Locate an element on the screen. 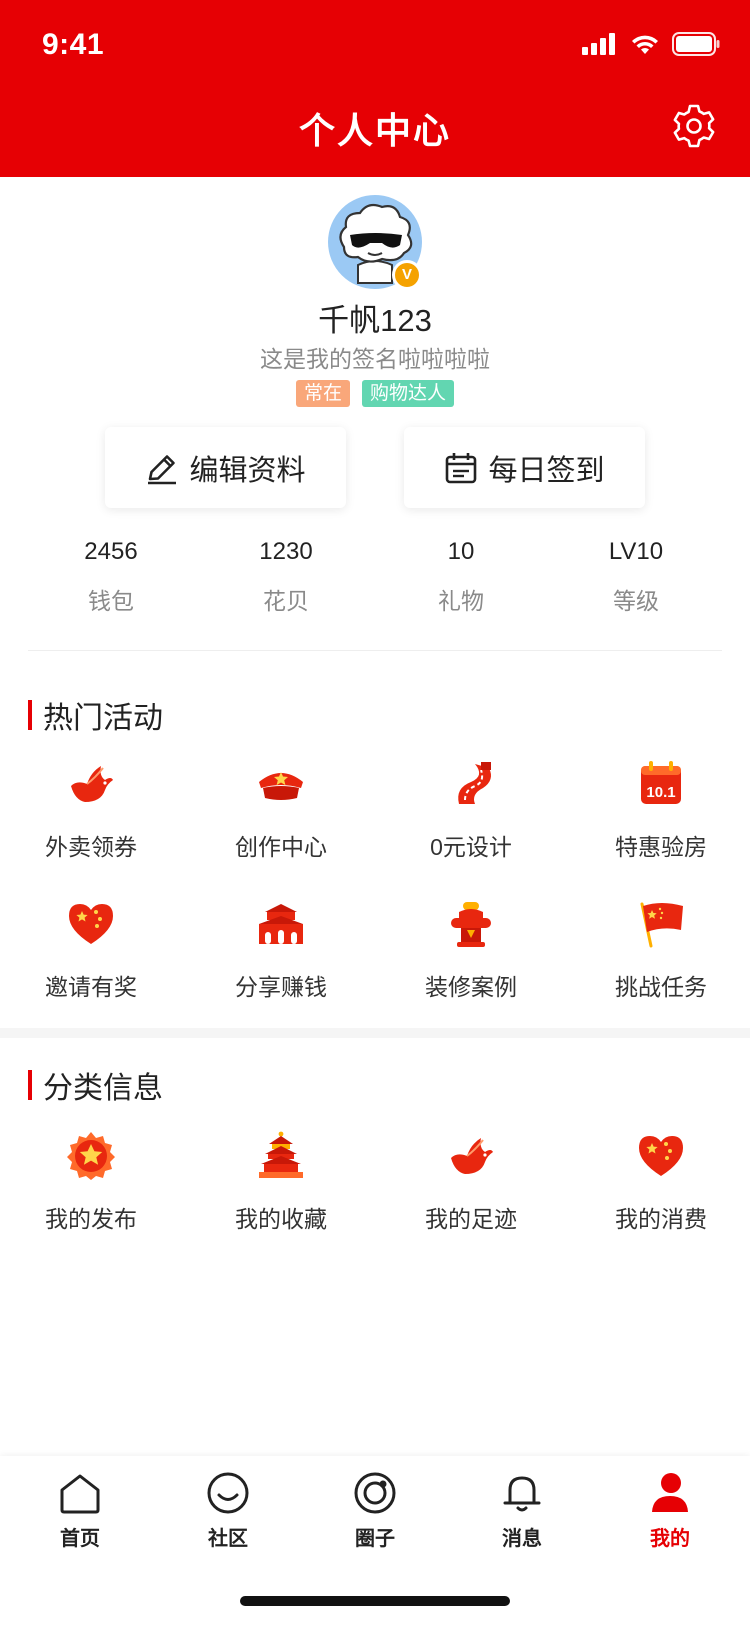  stat-label: 花贝 is located at coordinates (286, 601).